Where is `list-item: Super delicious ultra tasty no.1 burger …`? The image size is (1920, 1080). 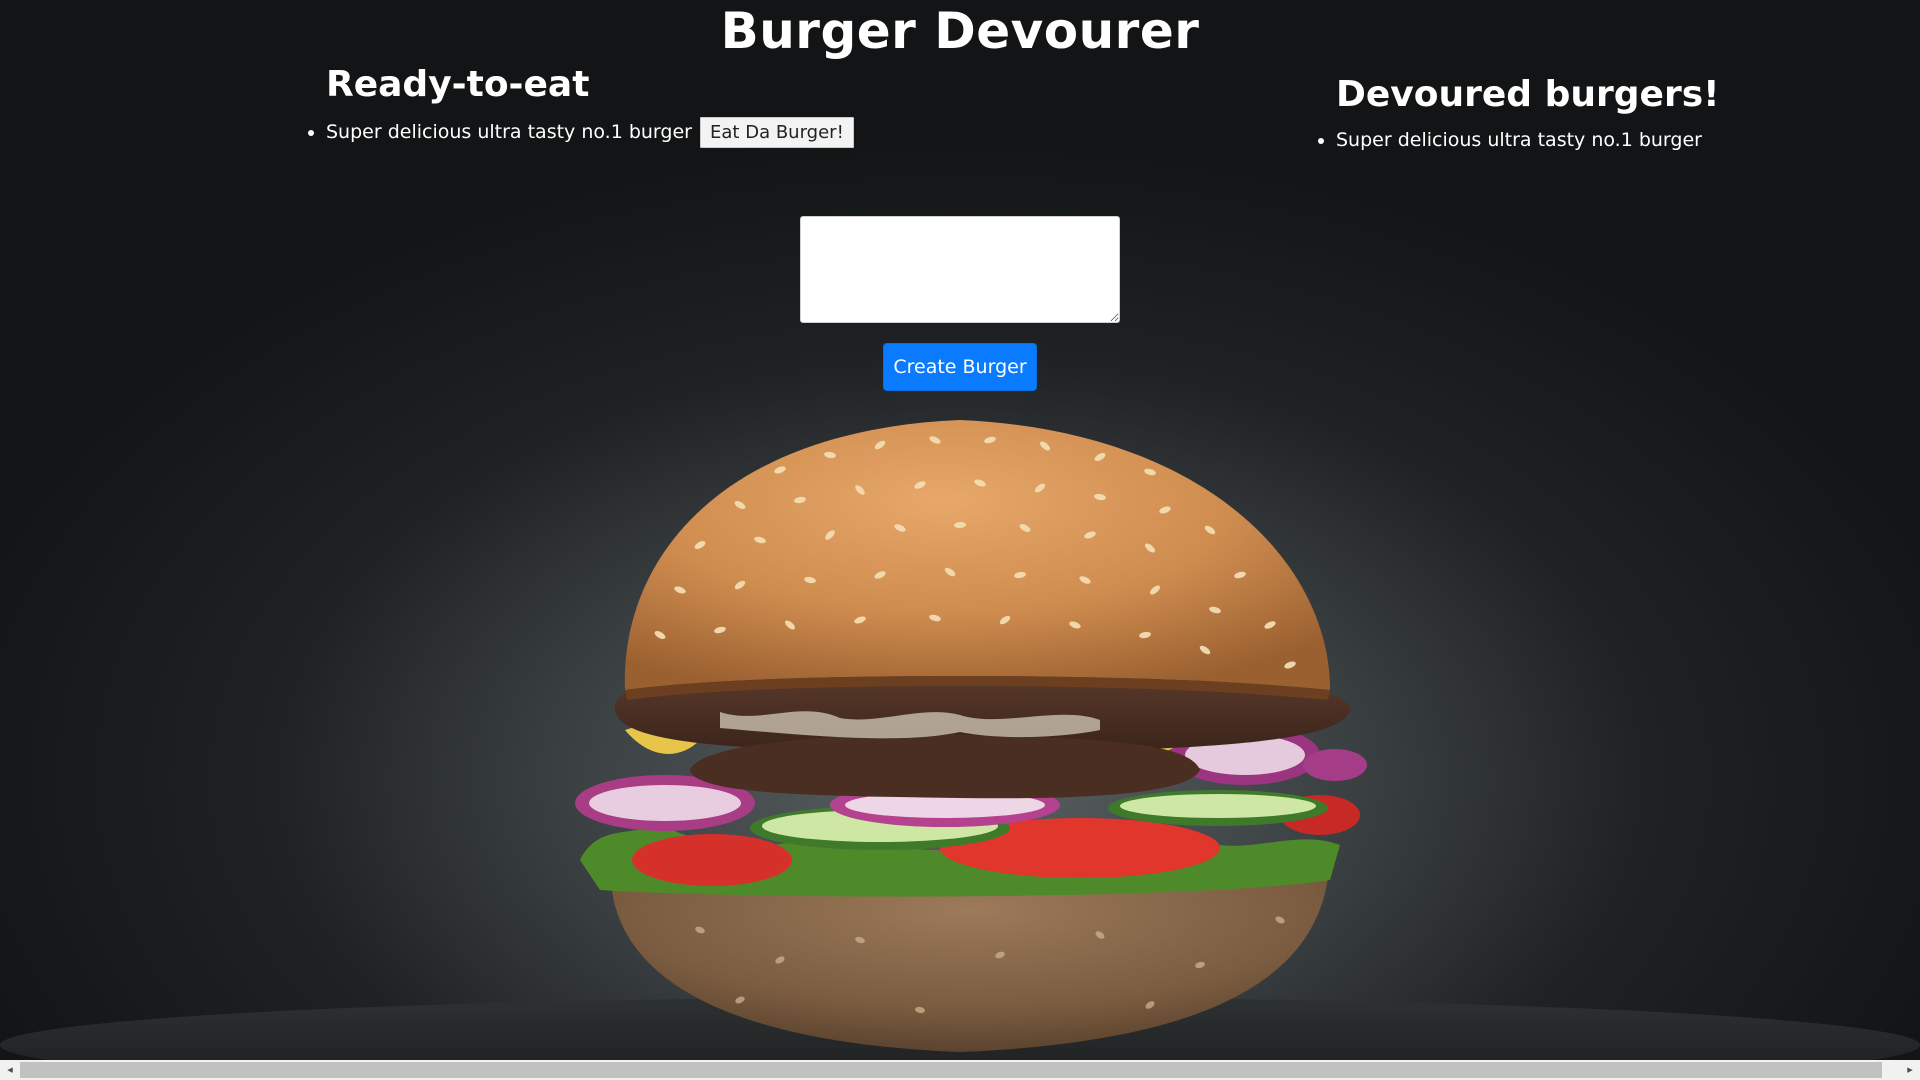
list-item: Super delicious ultra tasty no.1 burger … is located at coordinates (590, 132).